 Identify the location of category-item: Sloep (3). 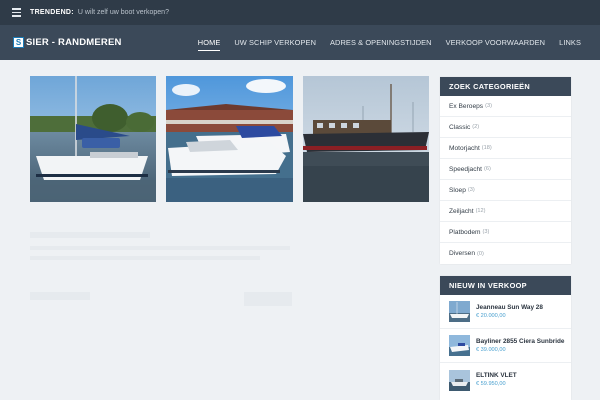
(505, 190).